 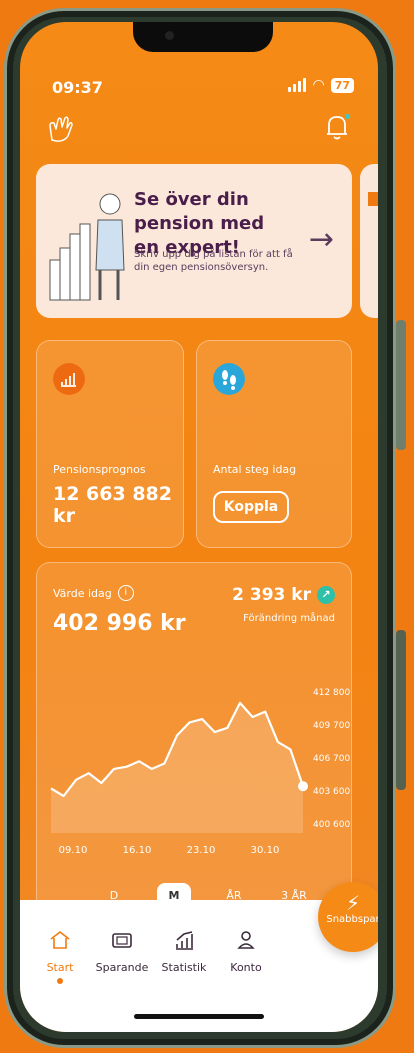 I want to click on battery-icon: 77, so click(x=342, y=85).